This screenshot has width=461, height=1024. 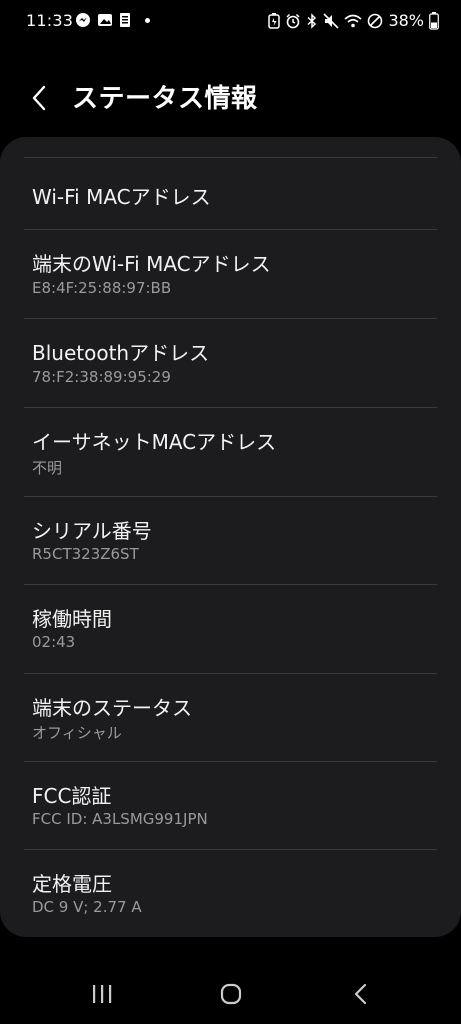 I want to click on recent-apps-icon, so click(x=102, y=994).